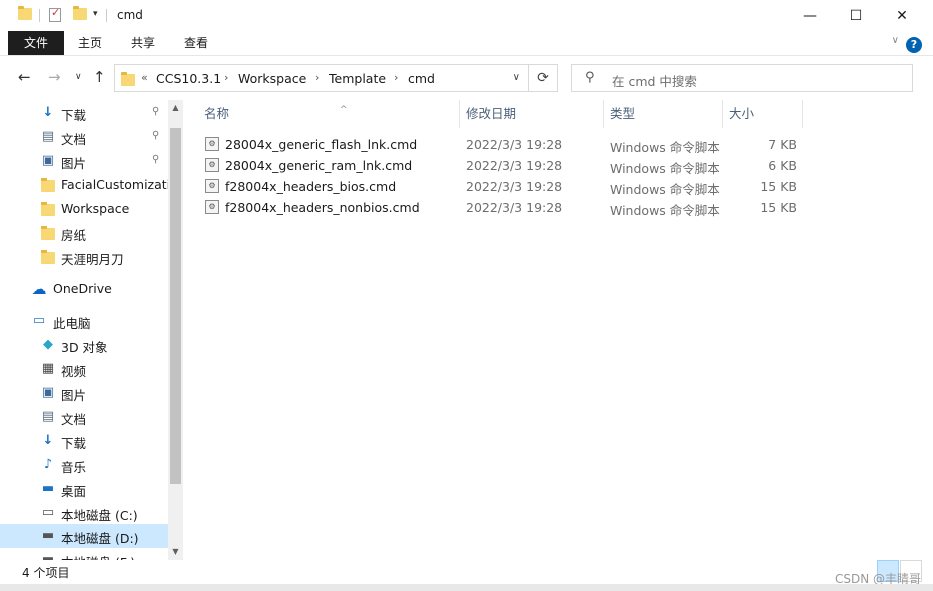 This screenshot has height=591, width=933. Describe the element at coordinates (188, 78) in the screenshot. I see `breadcrumb-item: CCS10.3.1` at that location.